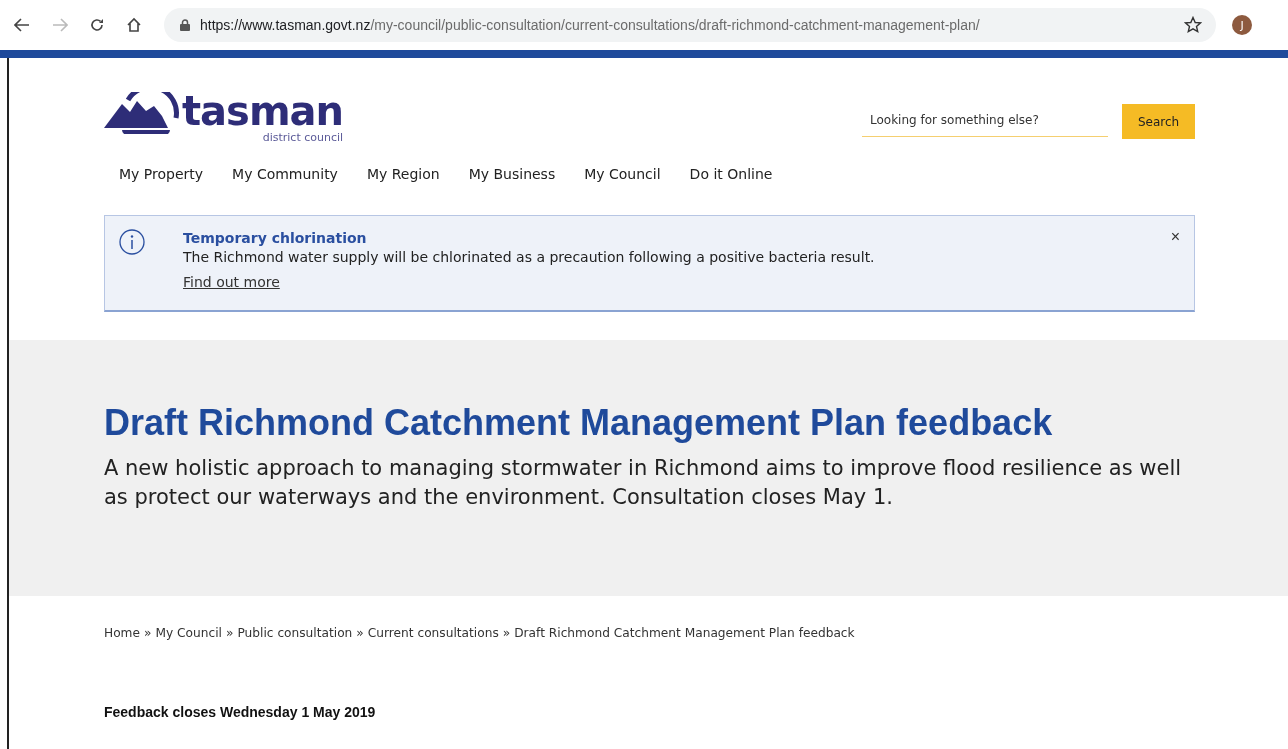 The width and height of the screenshot is (1288, 749). I want to click on logo-subtitle: district council, so click(303, 138).